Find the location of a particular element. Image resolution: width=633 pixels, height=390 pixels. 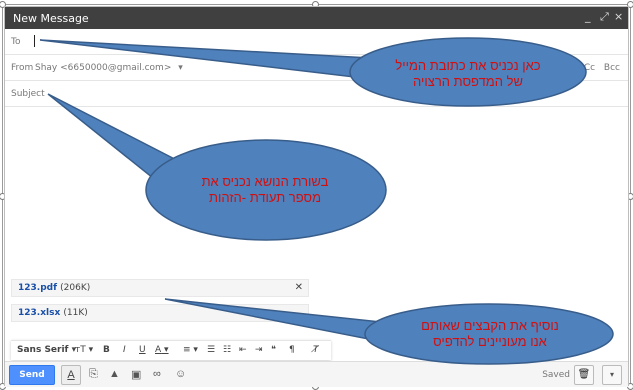

callout-line: נוסיף את הקבצים שאותם is located at coordinates (490, 325).